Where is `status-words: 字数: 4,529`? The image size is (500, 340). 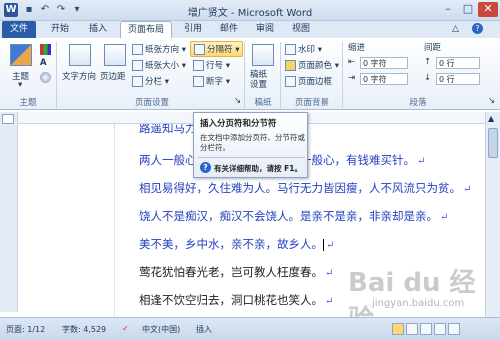
status-words: 字数: 4,529 is located at coordinates (84, 329).